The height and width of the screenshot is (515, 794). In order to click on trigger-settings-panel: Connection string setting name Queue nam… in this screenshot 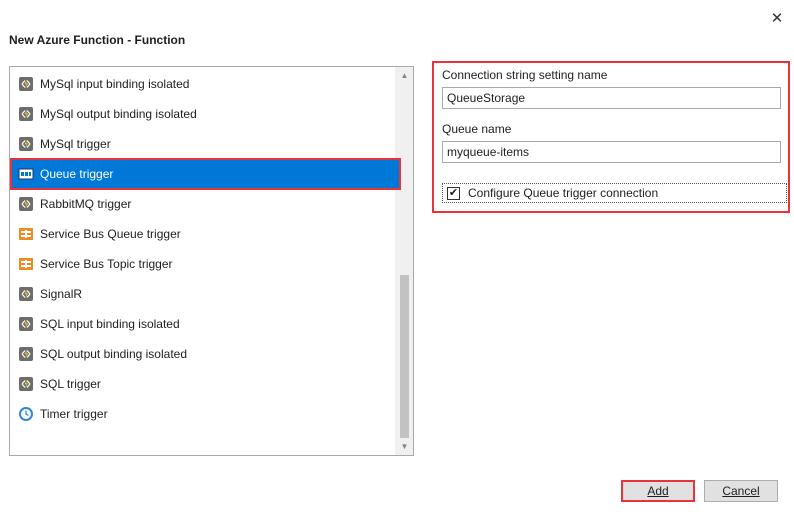, I will do `click(611, 137)`.